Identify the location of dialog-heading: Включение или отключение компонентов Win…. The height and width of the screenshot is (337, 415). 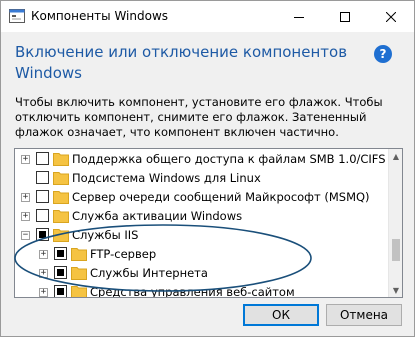
(181, 62).